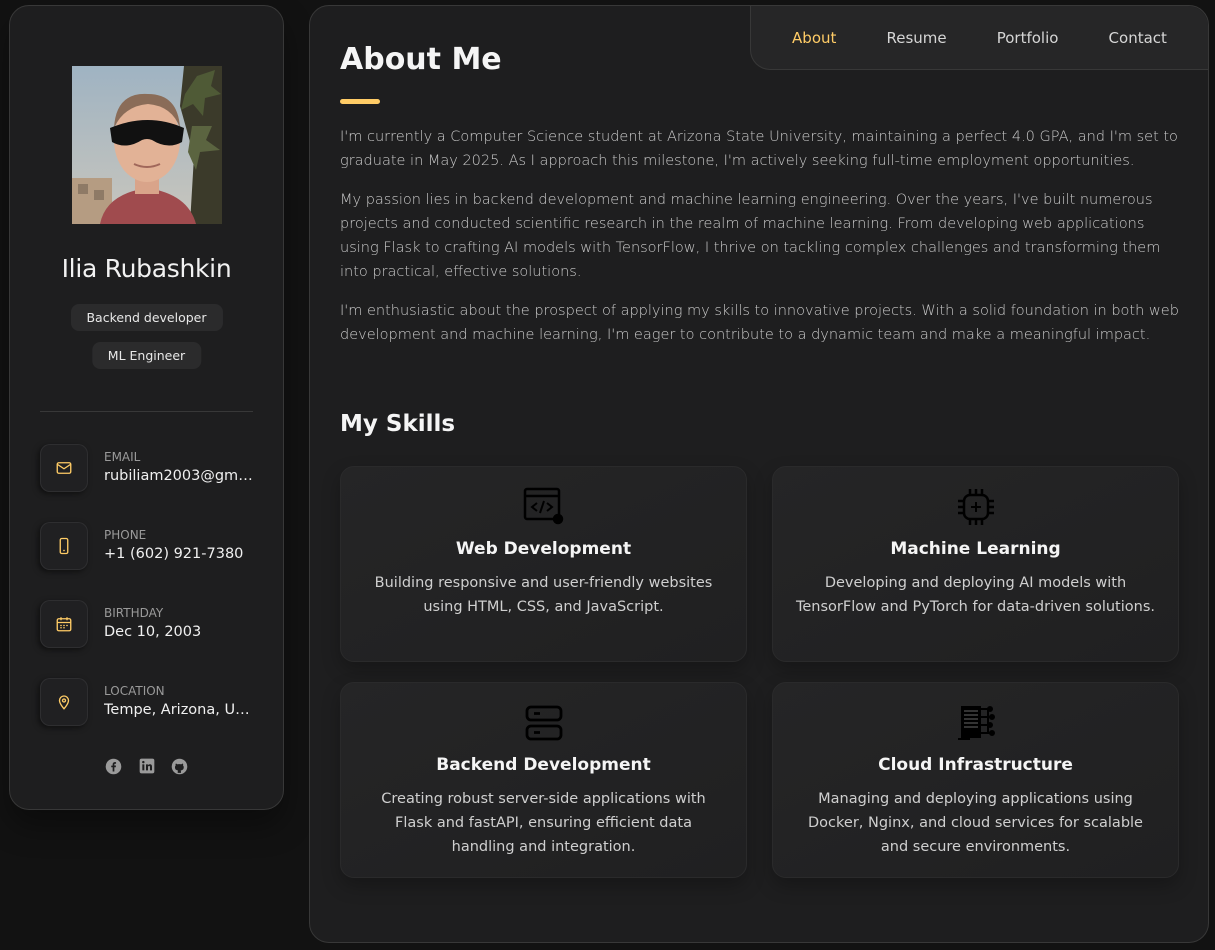 Image resolution: width=1215 pixels, height=950 pixels. What do you see at coordinates (544, 723) in the screenshot?
I see `server-icon` at bounding box center [544, 723].